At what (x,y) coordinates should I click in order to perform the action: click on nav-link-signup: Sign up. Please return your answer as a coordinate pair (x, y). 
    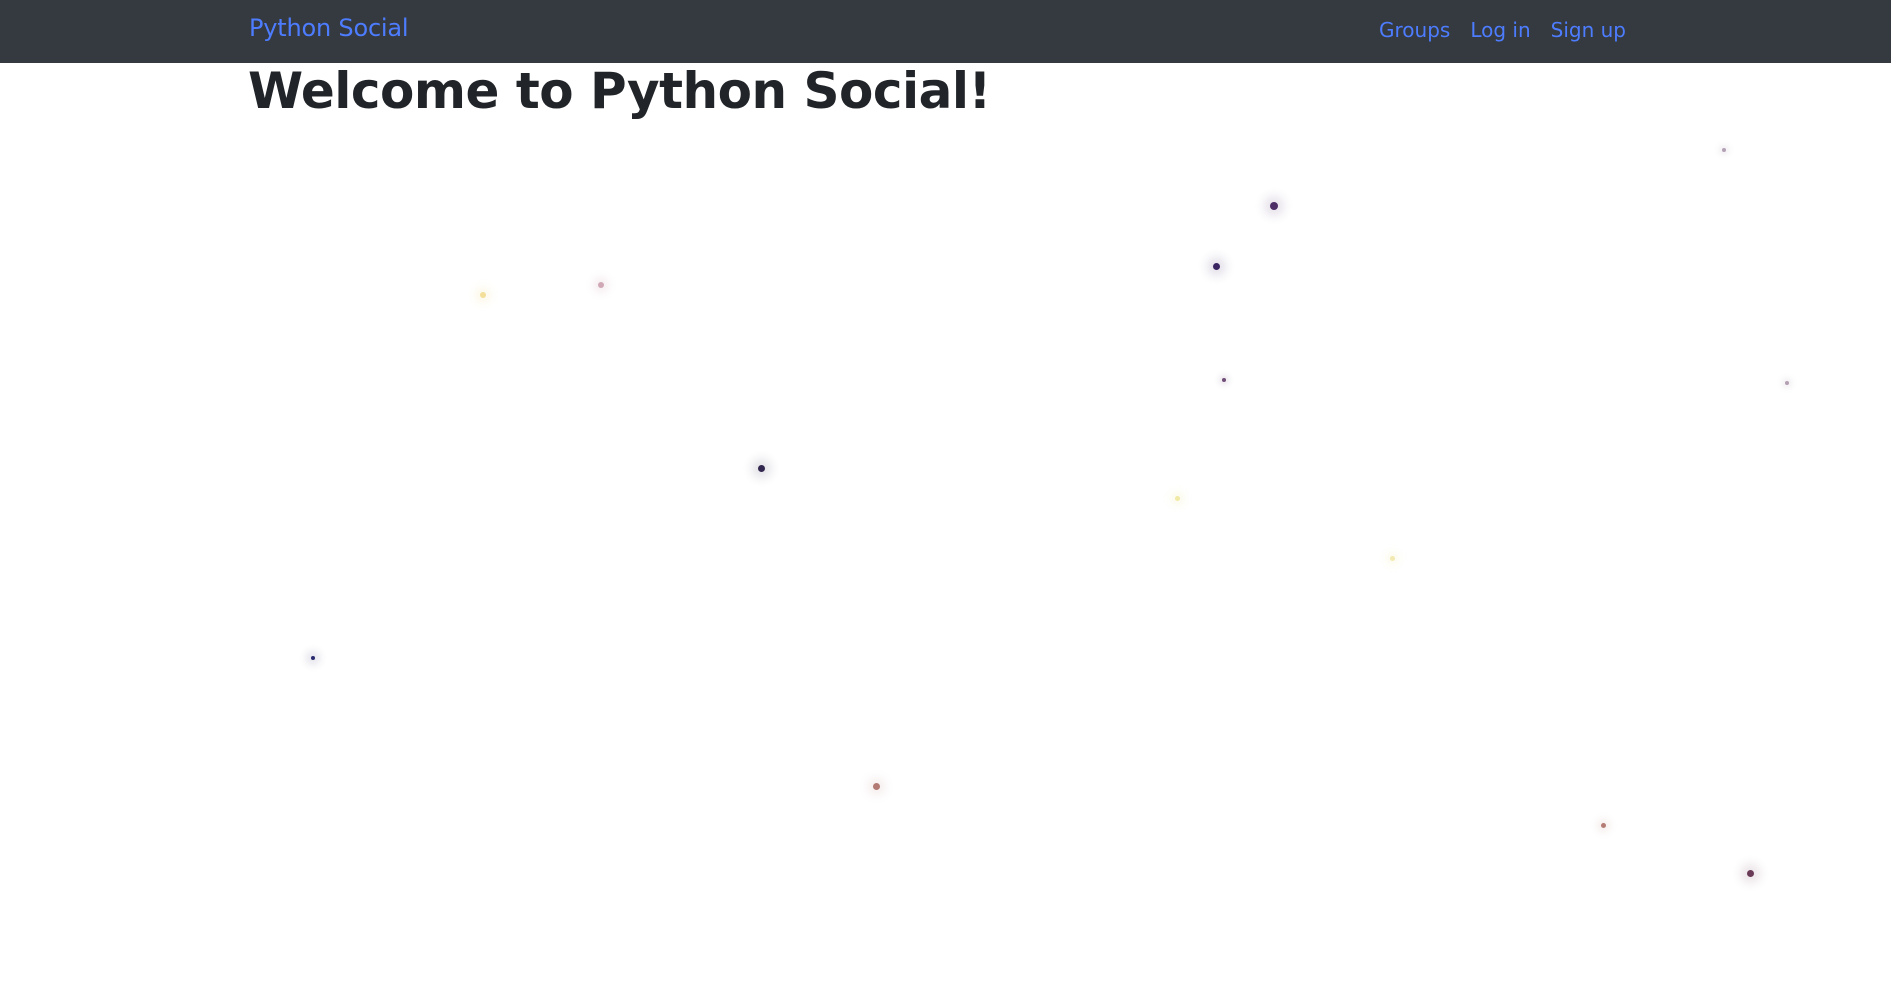
    Looking at the image, I should click on (1588, 30).